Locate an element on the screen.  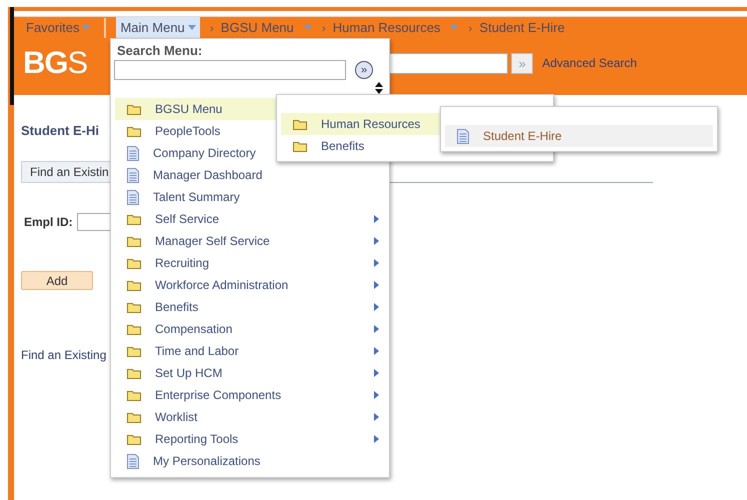
menu-item: Manager Self Service is located at coordinates (250, 241).